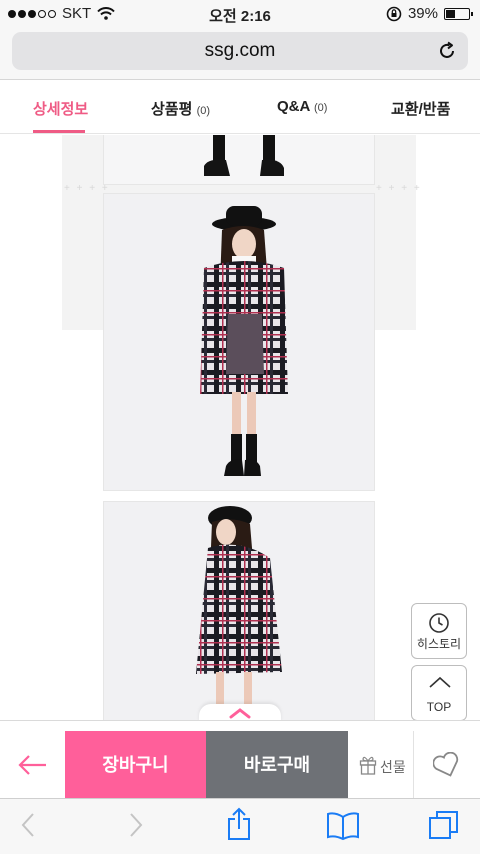 This screenshot has height=854, width=480. Describe the element at coordinates (444, 825) in the screenshot. I see `tabs-icon` at that location.